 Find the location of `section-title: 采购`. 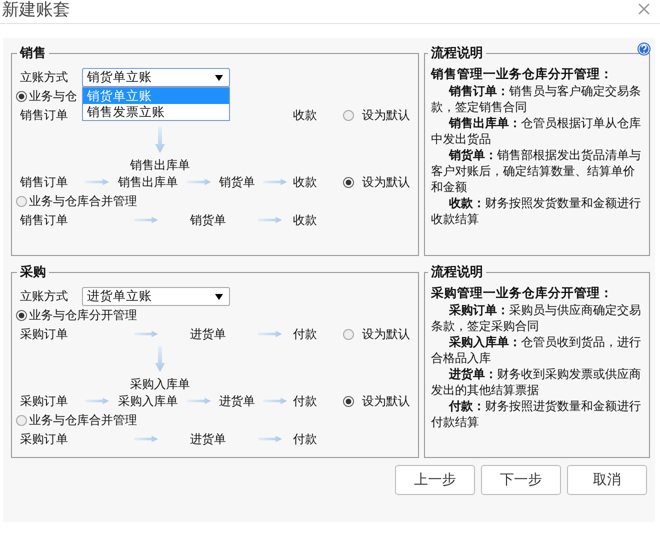

section-title: 采购 is located at coordinates (33, 272).